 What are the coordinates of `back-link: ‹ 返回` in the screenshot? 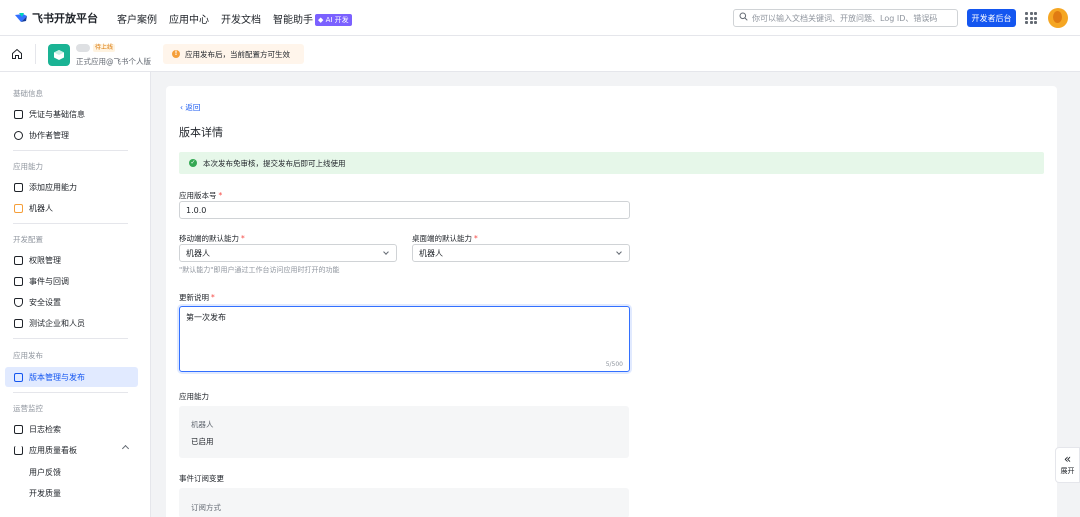 It's located at (190, 107).